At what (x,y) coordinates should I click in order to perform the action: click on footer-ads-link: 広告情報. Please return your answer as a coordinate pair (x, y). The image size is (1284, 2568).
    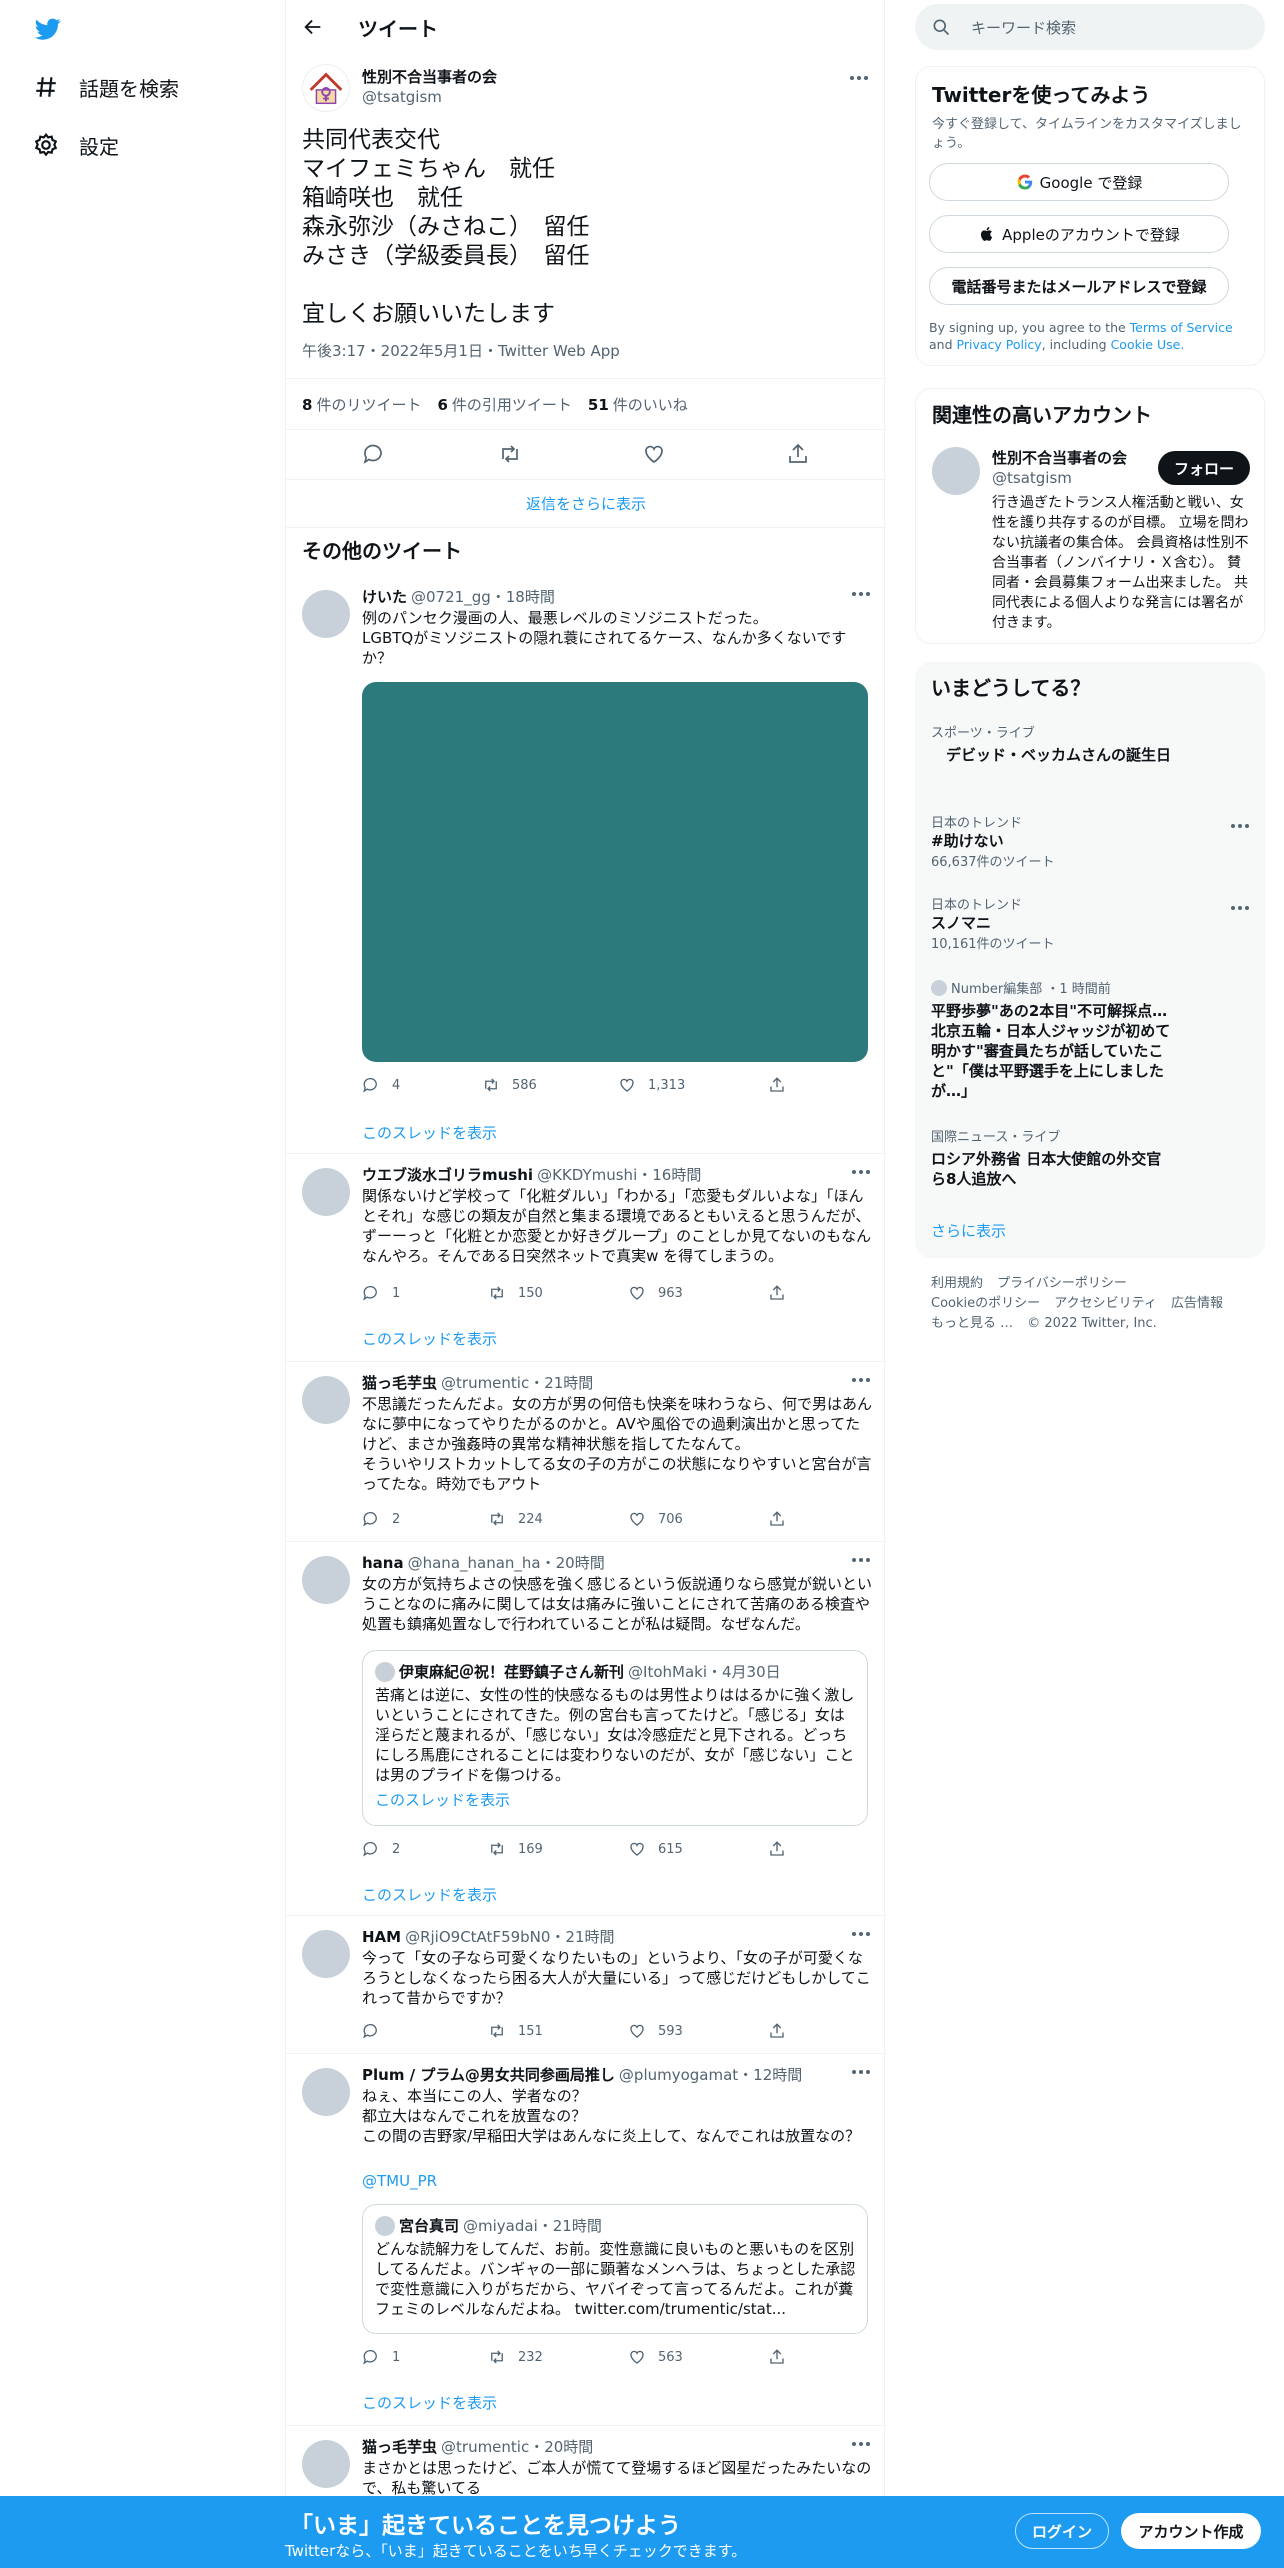
    Looking at the image, I should click on (1197, 1303).